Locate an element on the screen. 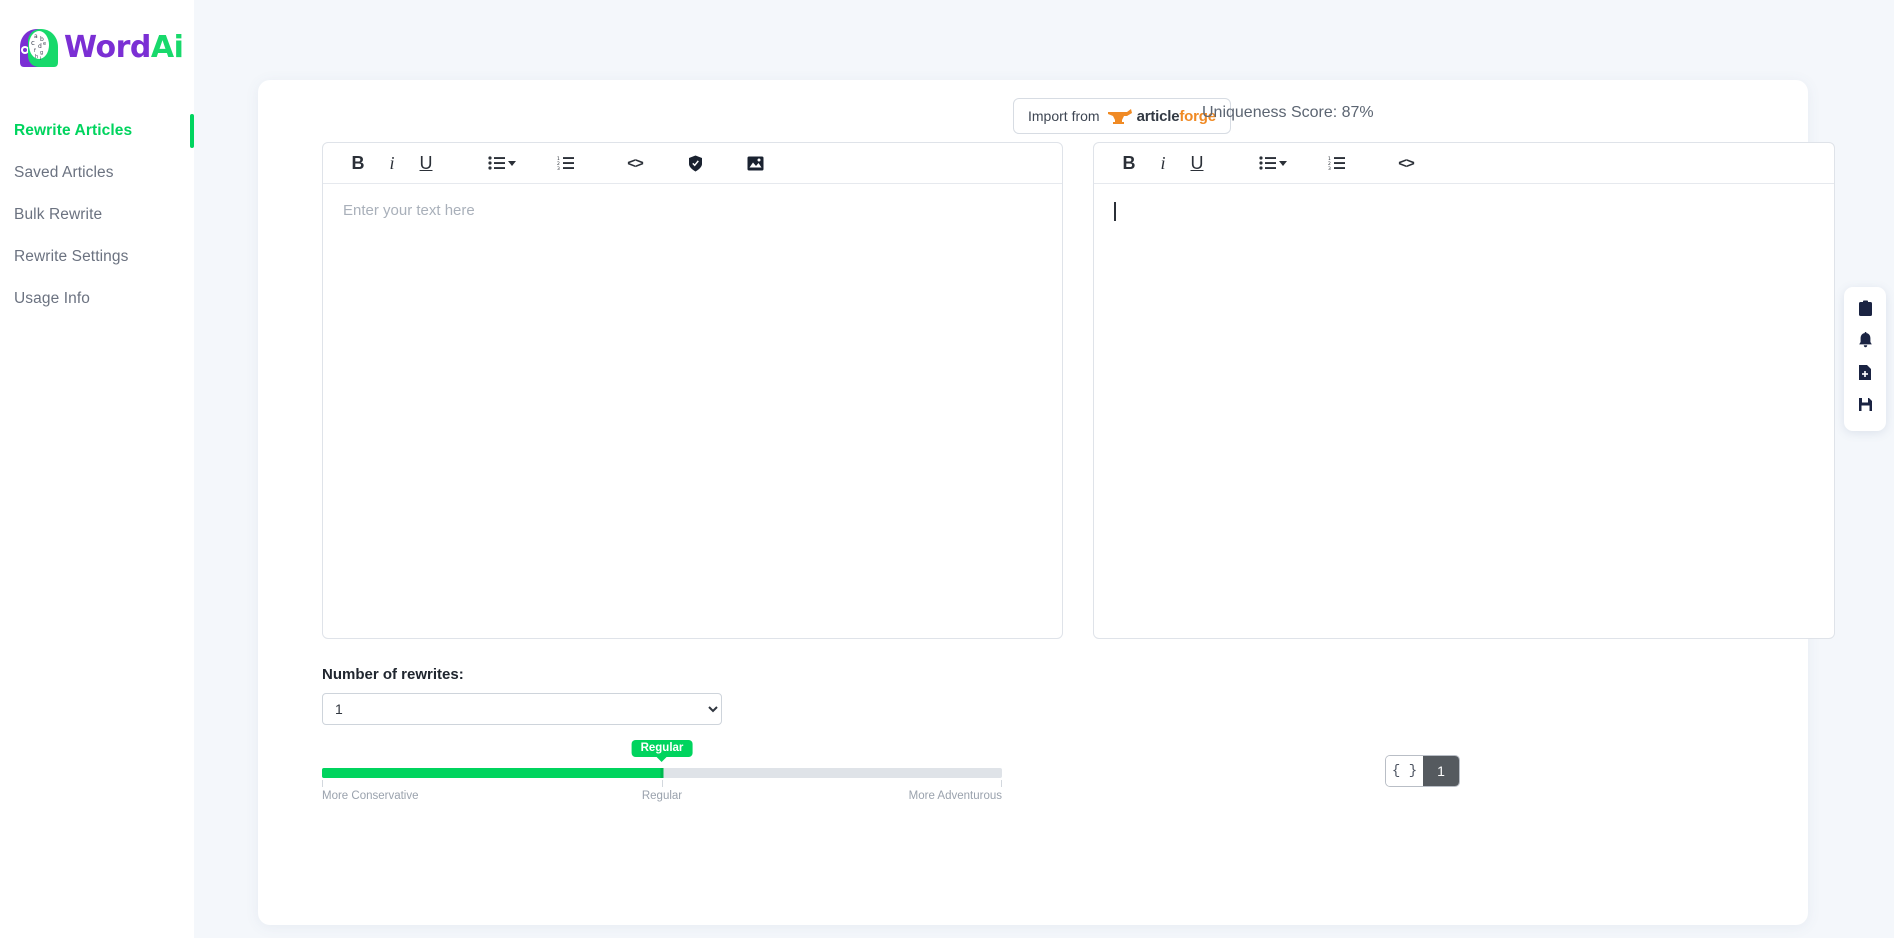 Image resolution: width=1894 pixels, height=938 pixels. articleforge-logo: articleforge is located at coordinates (1161, 116).